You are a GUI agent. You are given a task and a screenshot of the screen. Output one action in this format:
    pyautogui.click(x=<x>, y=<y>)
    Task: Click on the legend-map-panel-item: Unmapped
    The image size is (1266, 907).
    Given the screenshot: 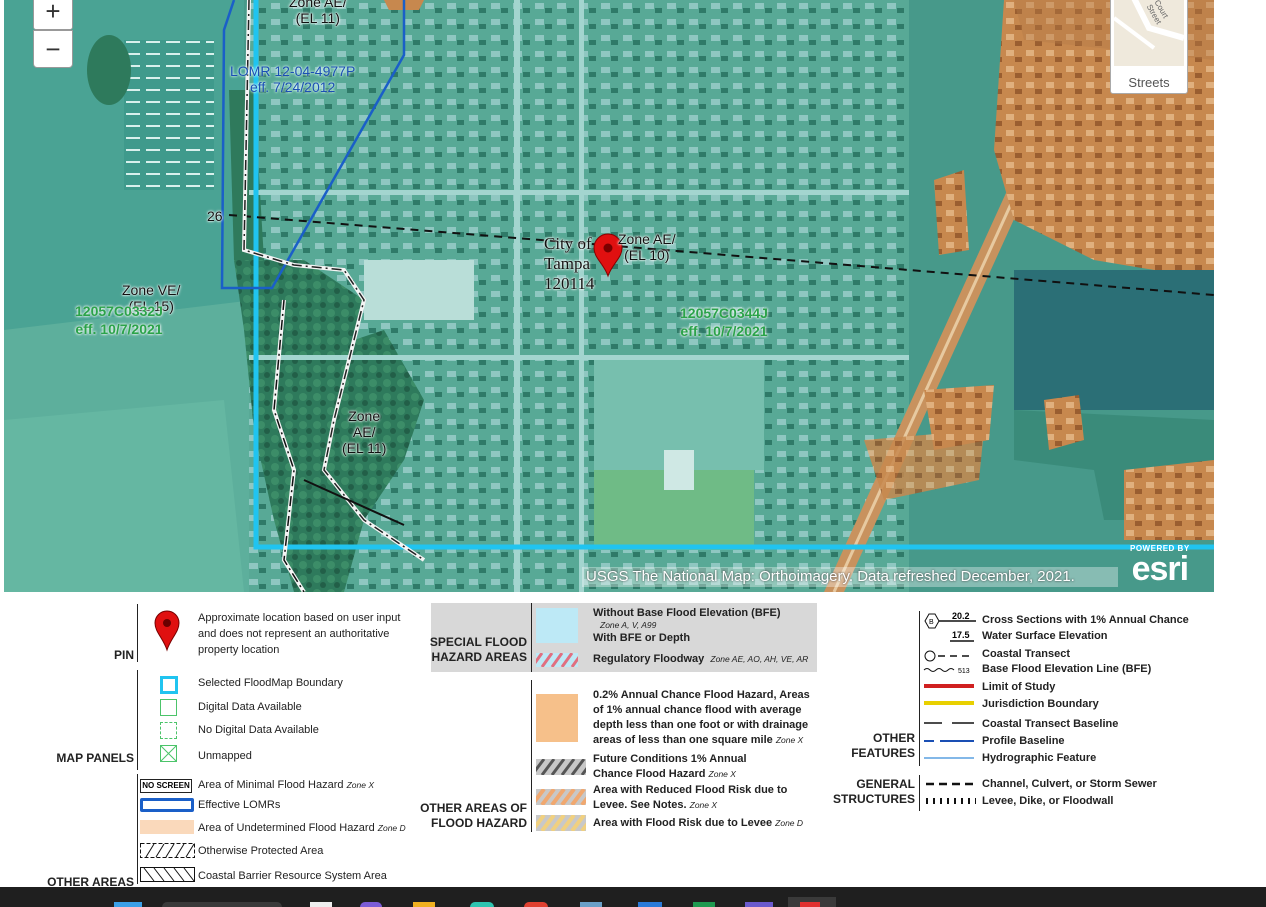 What is the action you would take?
    pyautogui.click(x=225, y=756)
    